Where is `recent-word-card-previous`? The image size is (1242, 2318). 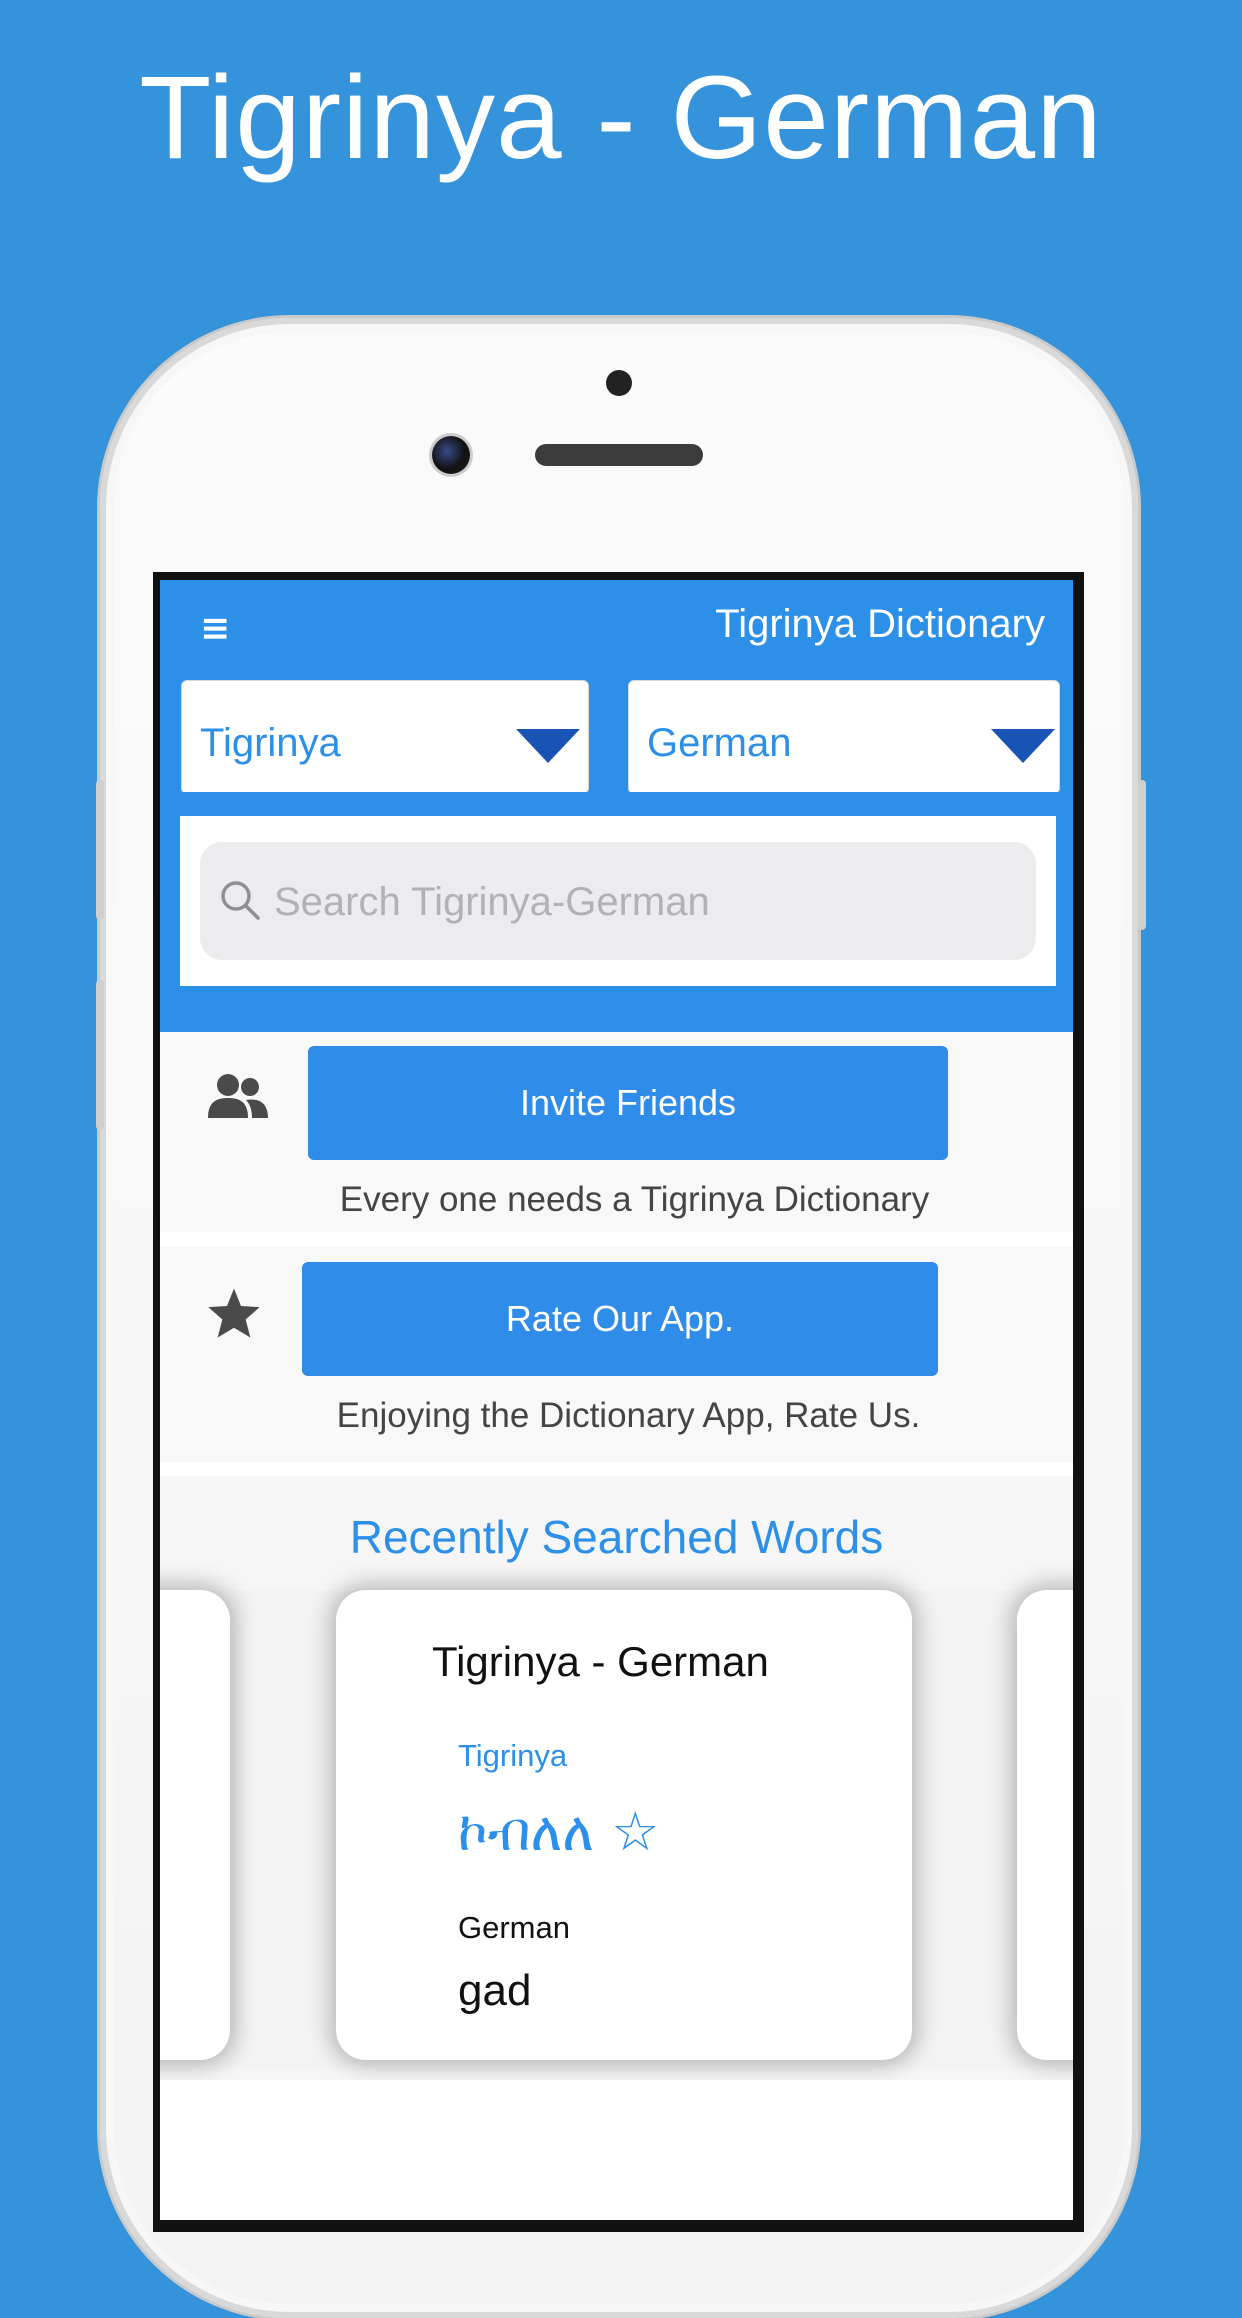 recent-word-card-previous is located at coordinates (195, 1825).